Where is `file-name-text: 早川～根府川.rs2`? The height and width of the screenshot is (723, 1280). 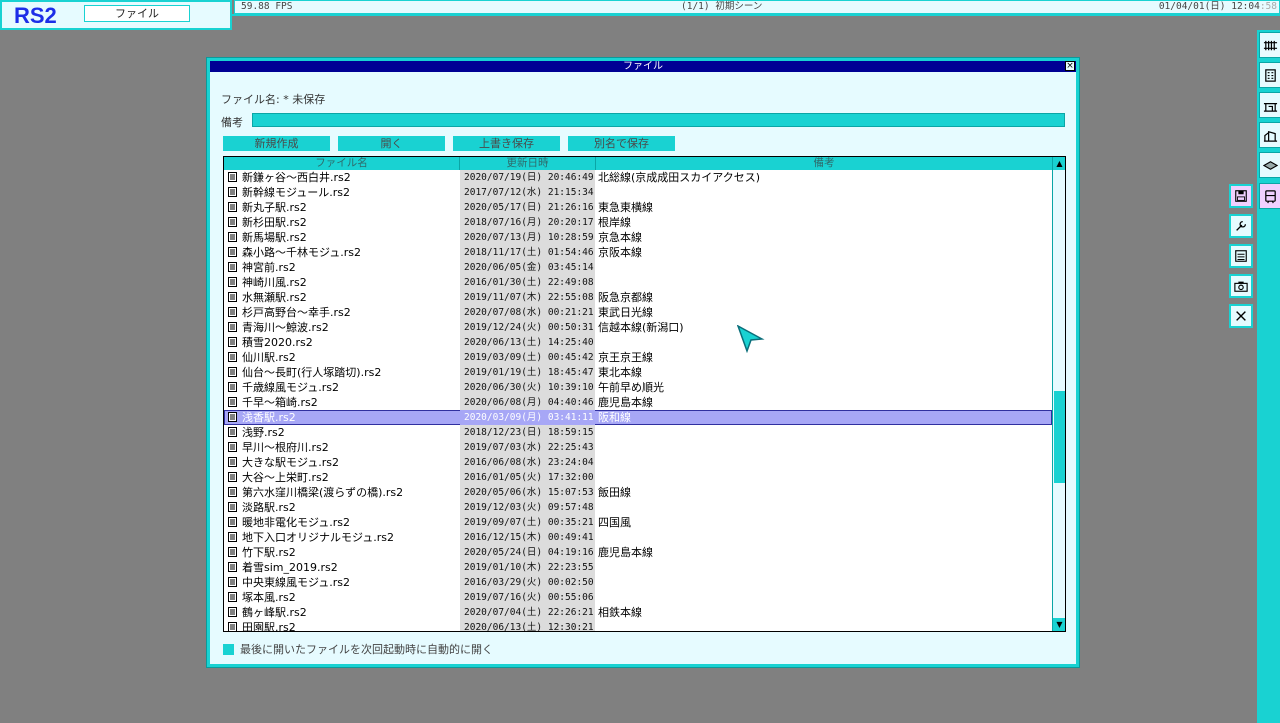 file-name-text: 早川～根府川.rs2 is located at coordinates (285, 447).